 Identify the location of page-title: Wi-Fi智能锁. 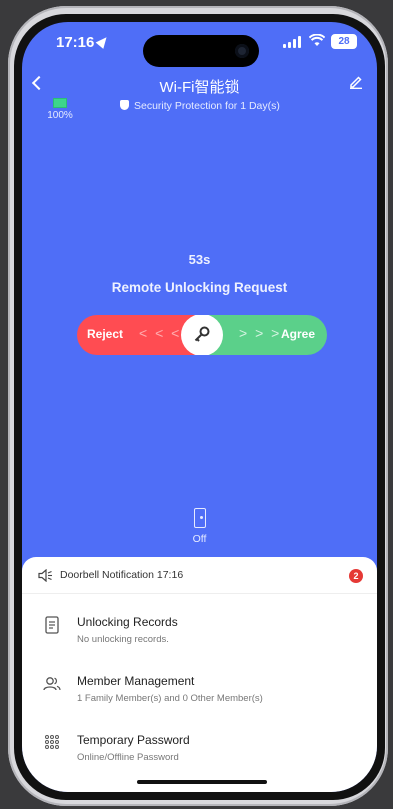
(199, 87).